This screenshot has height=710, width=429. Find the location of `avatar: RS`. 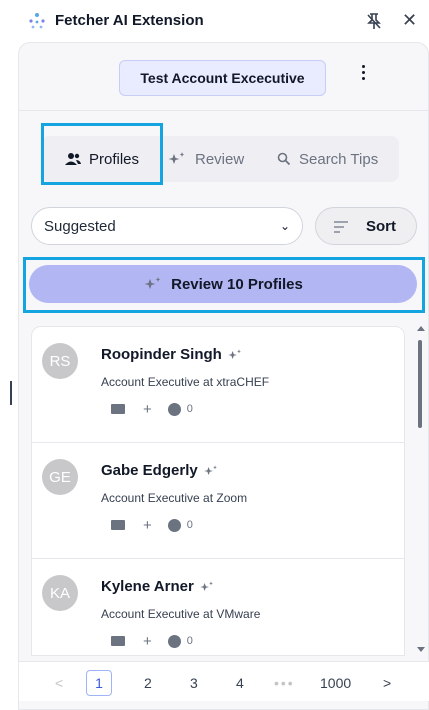

avatar: RS is located at coordinates (60, 361).